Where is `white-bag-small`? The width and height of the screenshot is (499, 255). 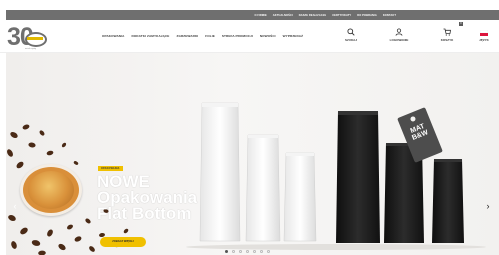 white-bag-small is located at coordinates (300, 197).